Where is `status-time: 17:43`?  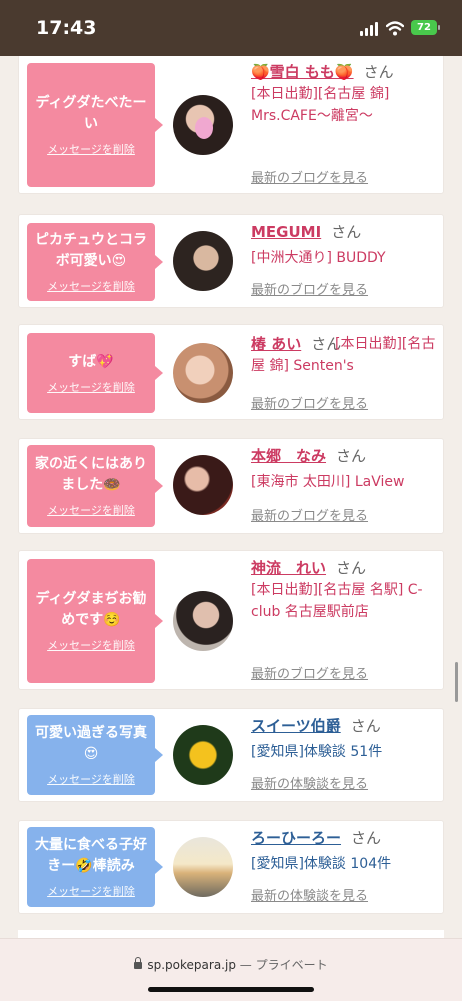 status-time: 17:43 is located at coordinates (66, 28).